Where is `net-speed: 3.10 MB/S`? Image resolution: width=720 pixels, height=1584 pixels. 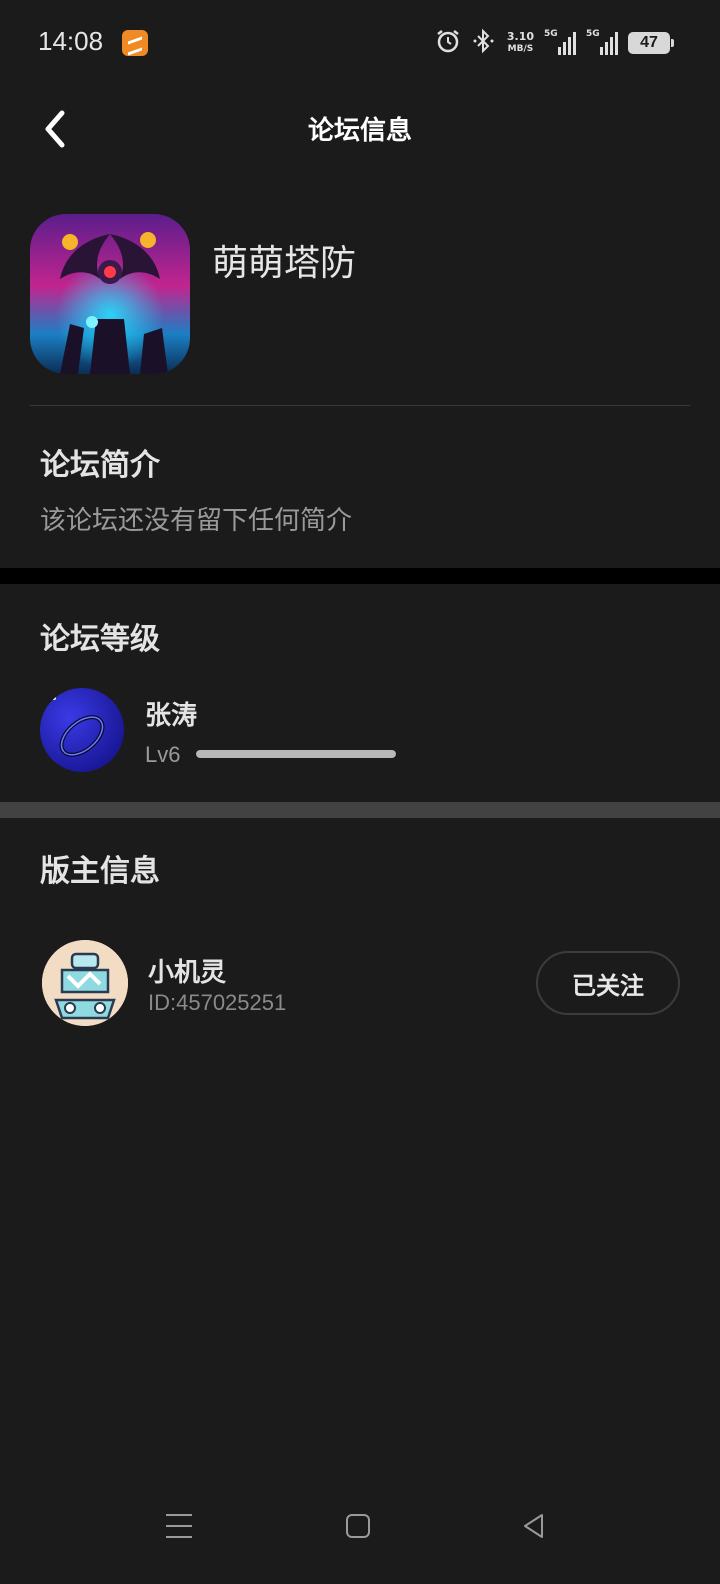
net-speed: 3.10 MB/S is located at coordinates (520, 43).